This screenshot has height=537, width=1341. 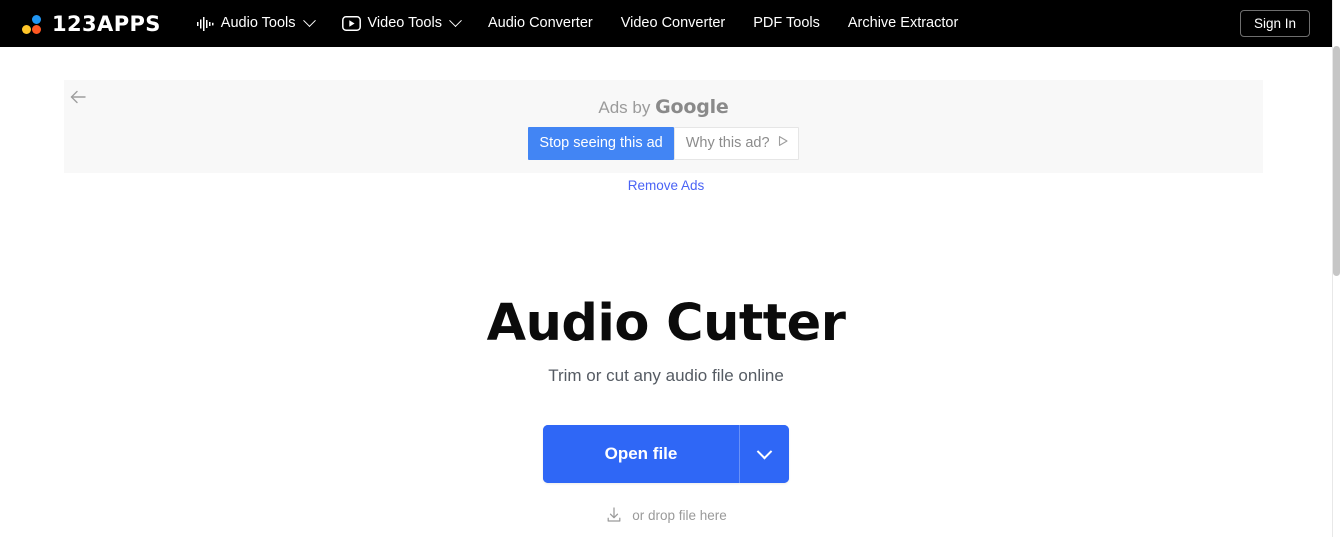 I want to click on logo-dots-icon, so click(x=32, y=24).